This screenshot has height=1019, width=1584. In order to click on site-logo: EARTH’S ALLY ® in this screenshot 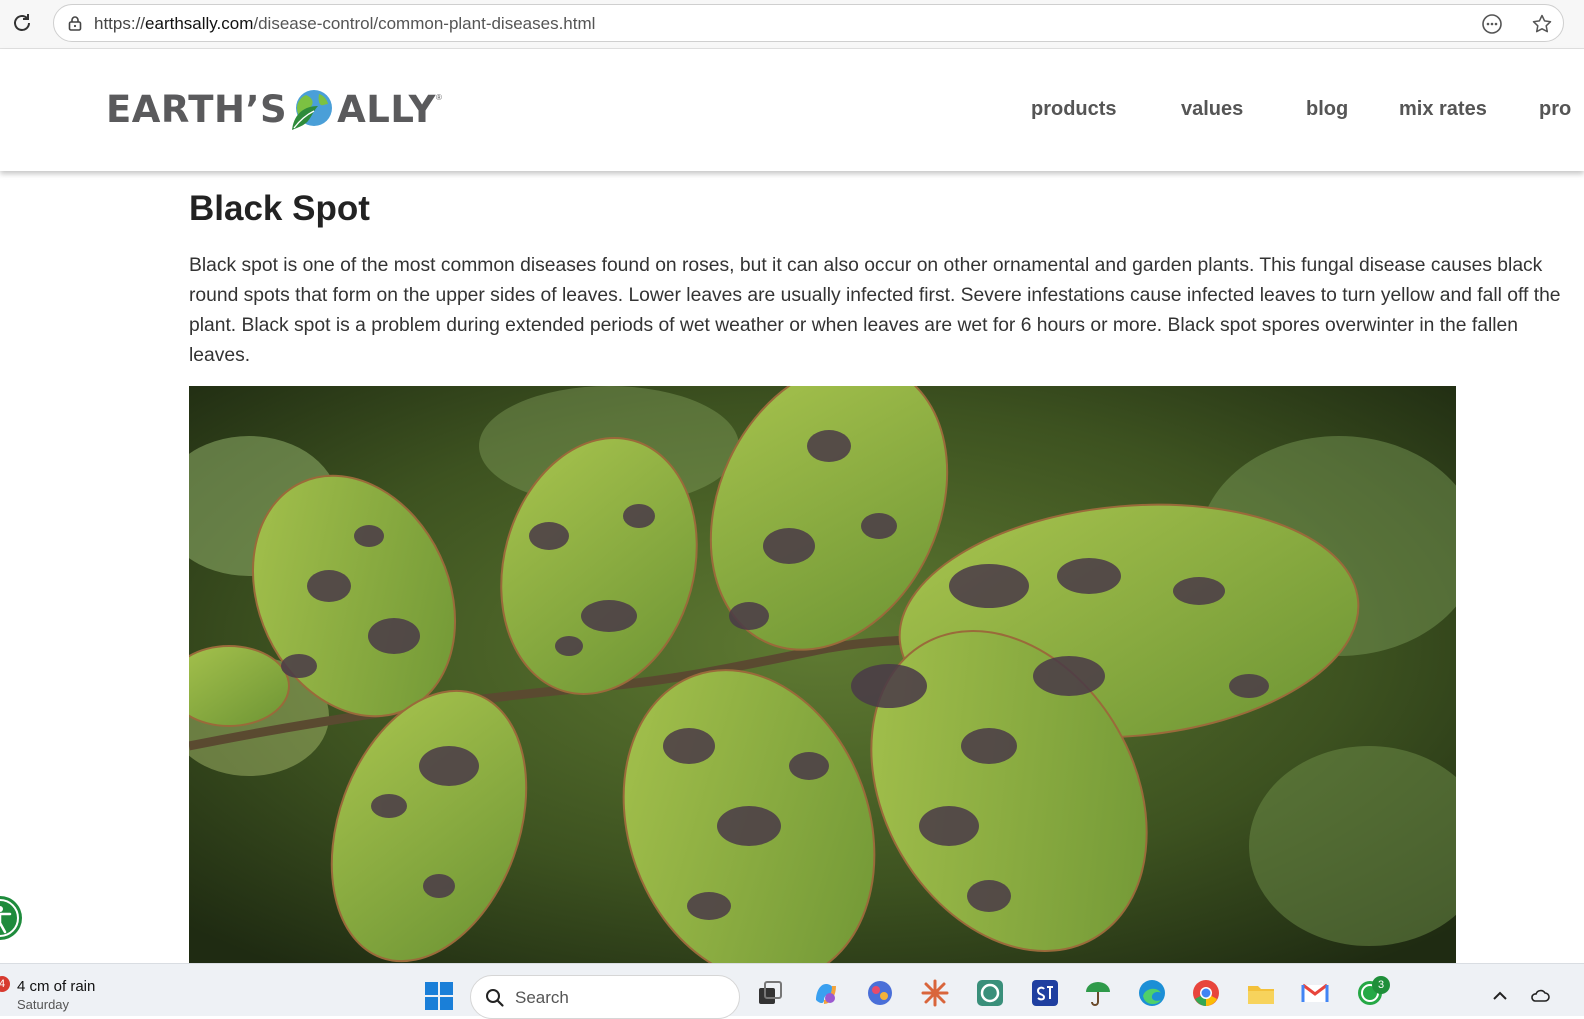, I will do `click(274, 110)`.